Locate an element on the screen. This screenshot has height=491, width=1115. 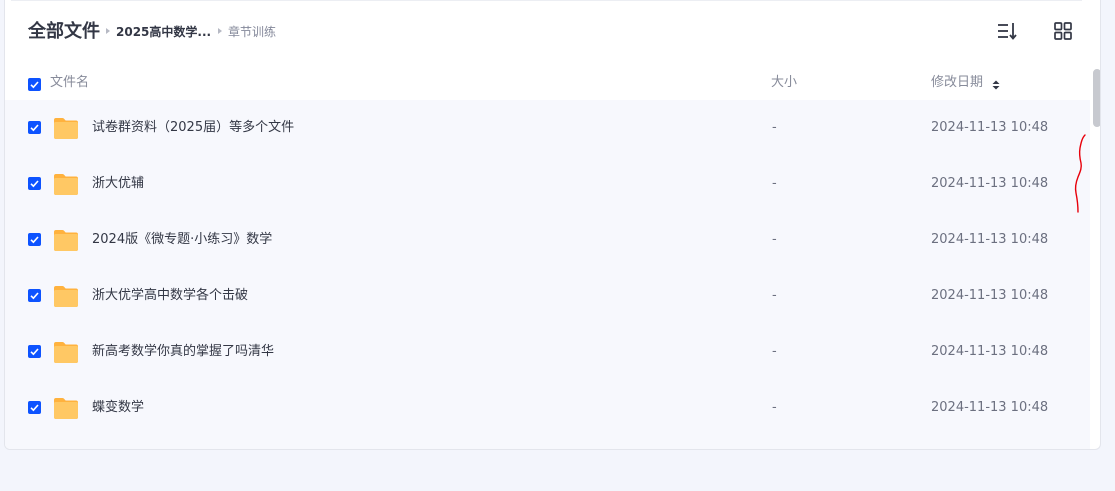
sort-list-icon is located at coordinates (1007, 31).